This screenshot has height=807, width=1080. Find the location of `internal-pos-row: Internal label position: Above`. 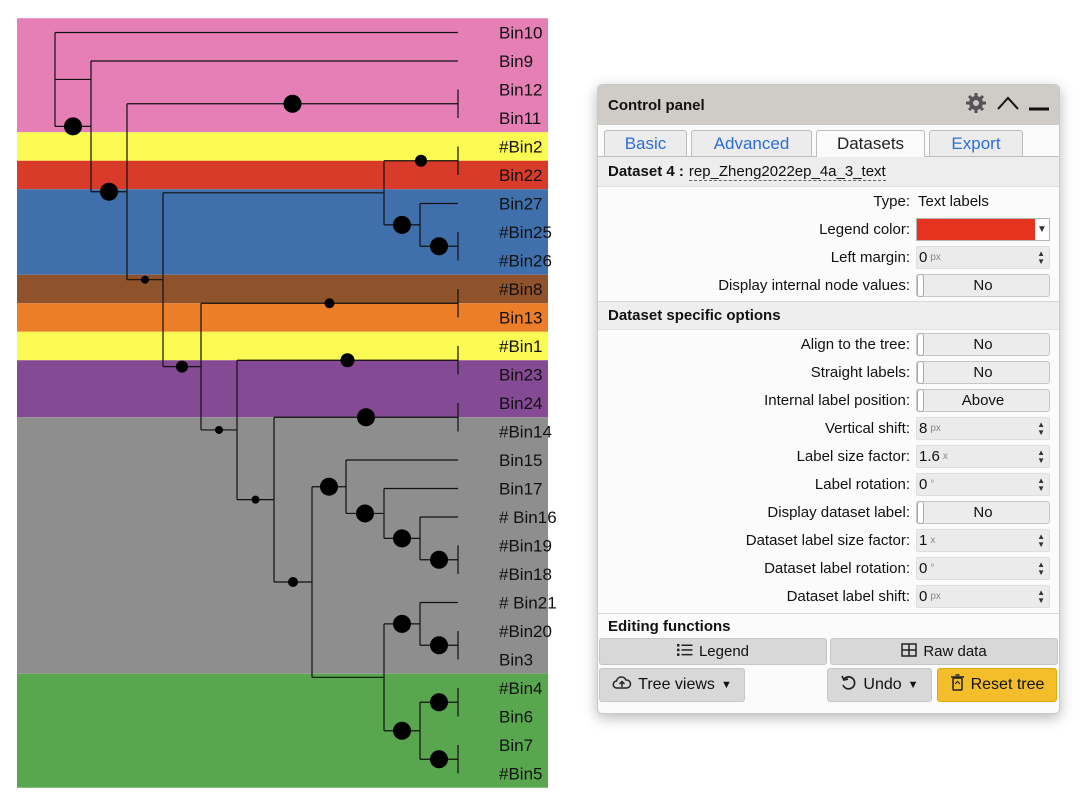

internal-pos-row: Internal label position: Above is located at coordinates (828, 400).